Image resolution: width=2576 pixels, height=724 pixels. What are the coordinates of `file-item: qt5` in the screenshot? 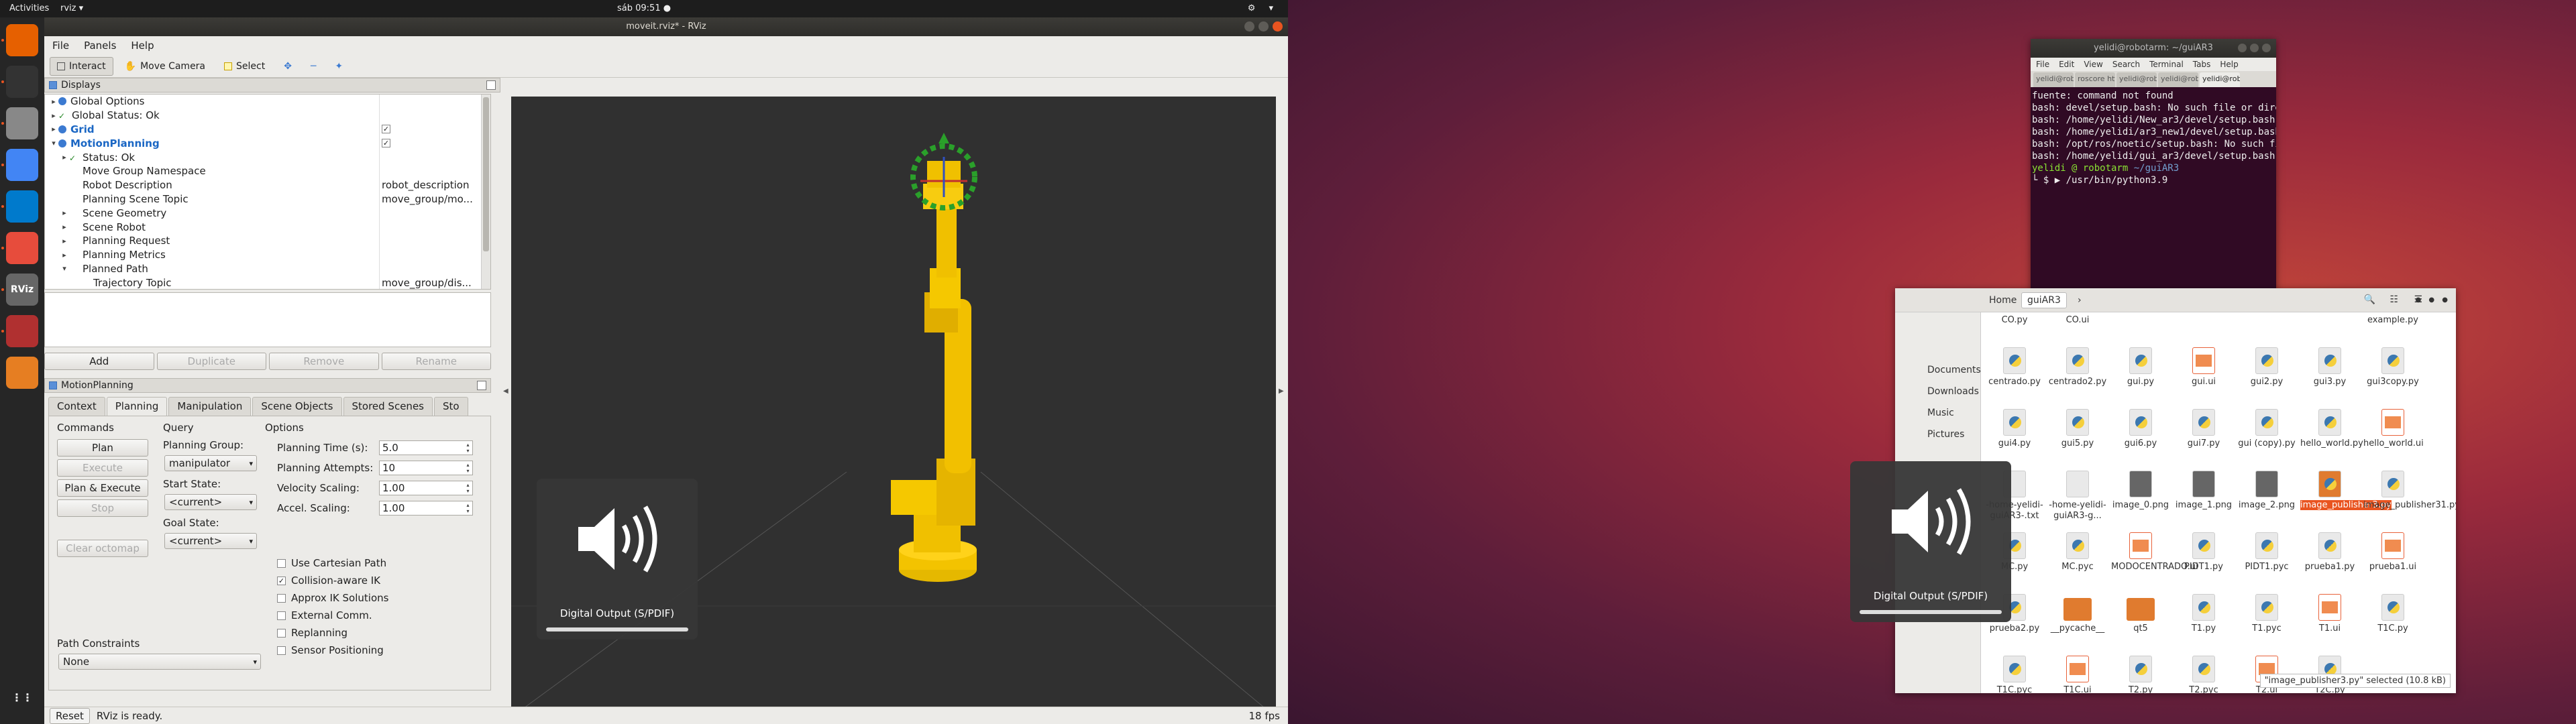 It's located at (2140, 614).